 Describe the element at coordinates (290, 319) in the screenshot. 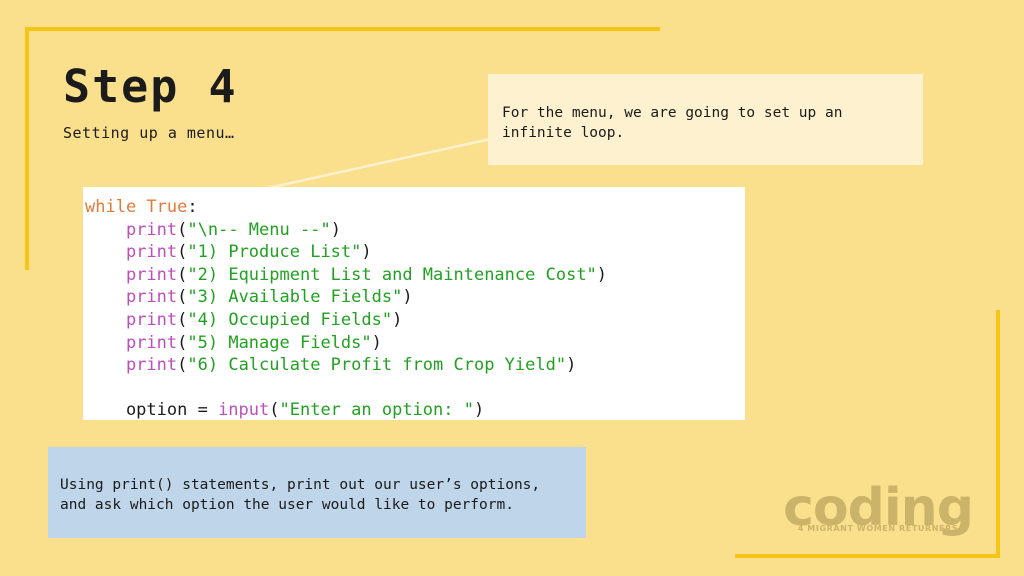

I see `code-token-str: "4) Occupied Fields"` at that location.